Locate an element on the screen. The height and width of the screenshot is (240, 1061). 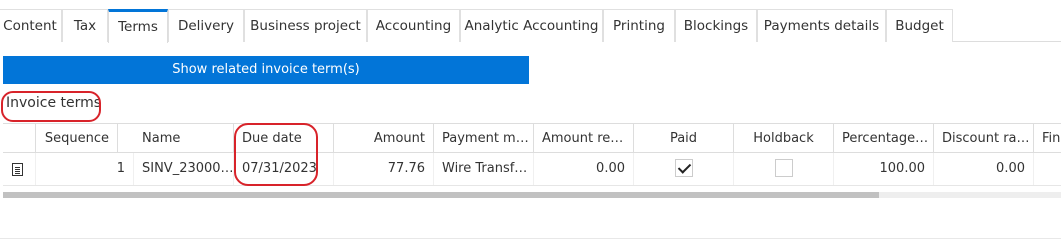
show-related-invoice-terms-button: Show related invoice term(s) is located at coordinates (266, 70).